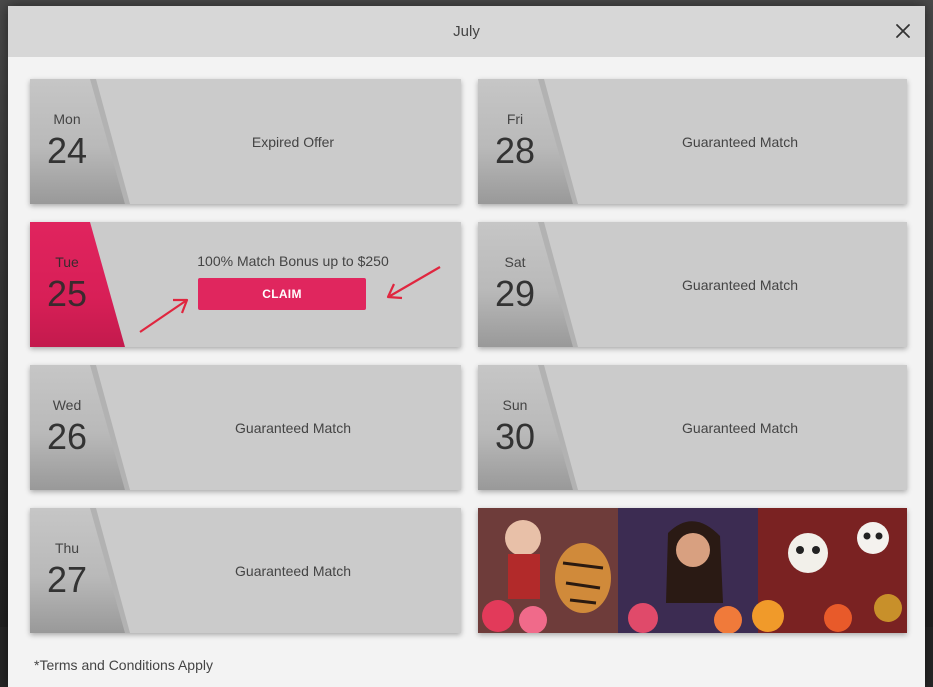  I want to click on day-card-tue-25: Tue 25 100% Match Bonus up to $250 CLAIM, so click(245, 284).